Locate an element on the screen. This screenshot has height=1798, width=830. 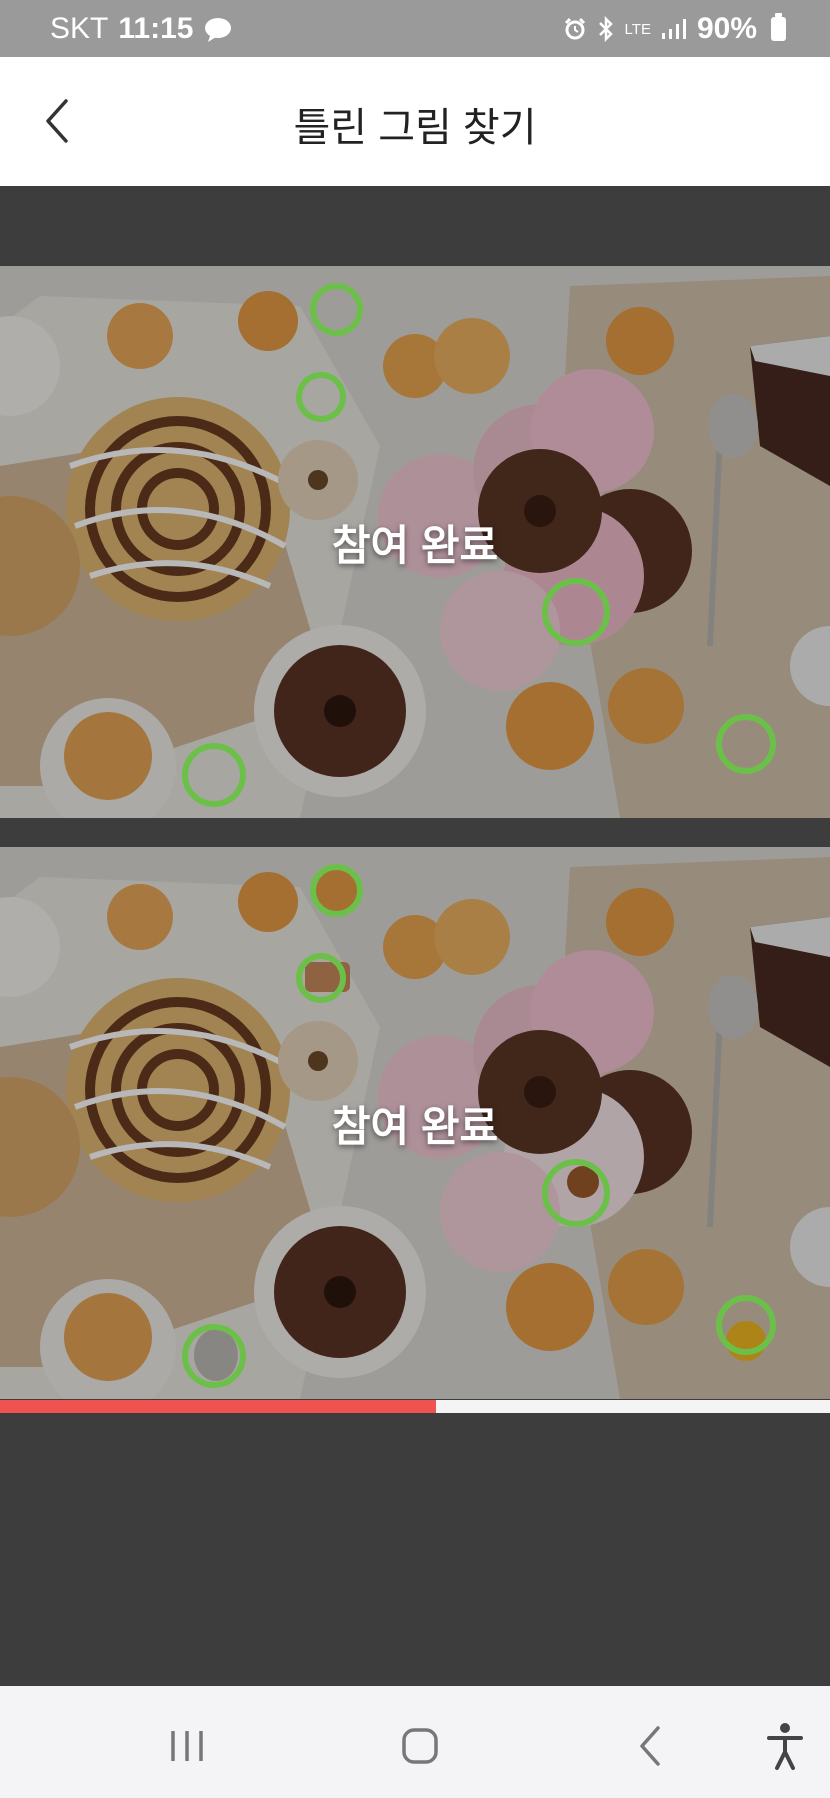
network-type: LTE is located at coordinates (637, 29).